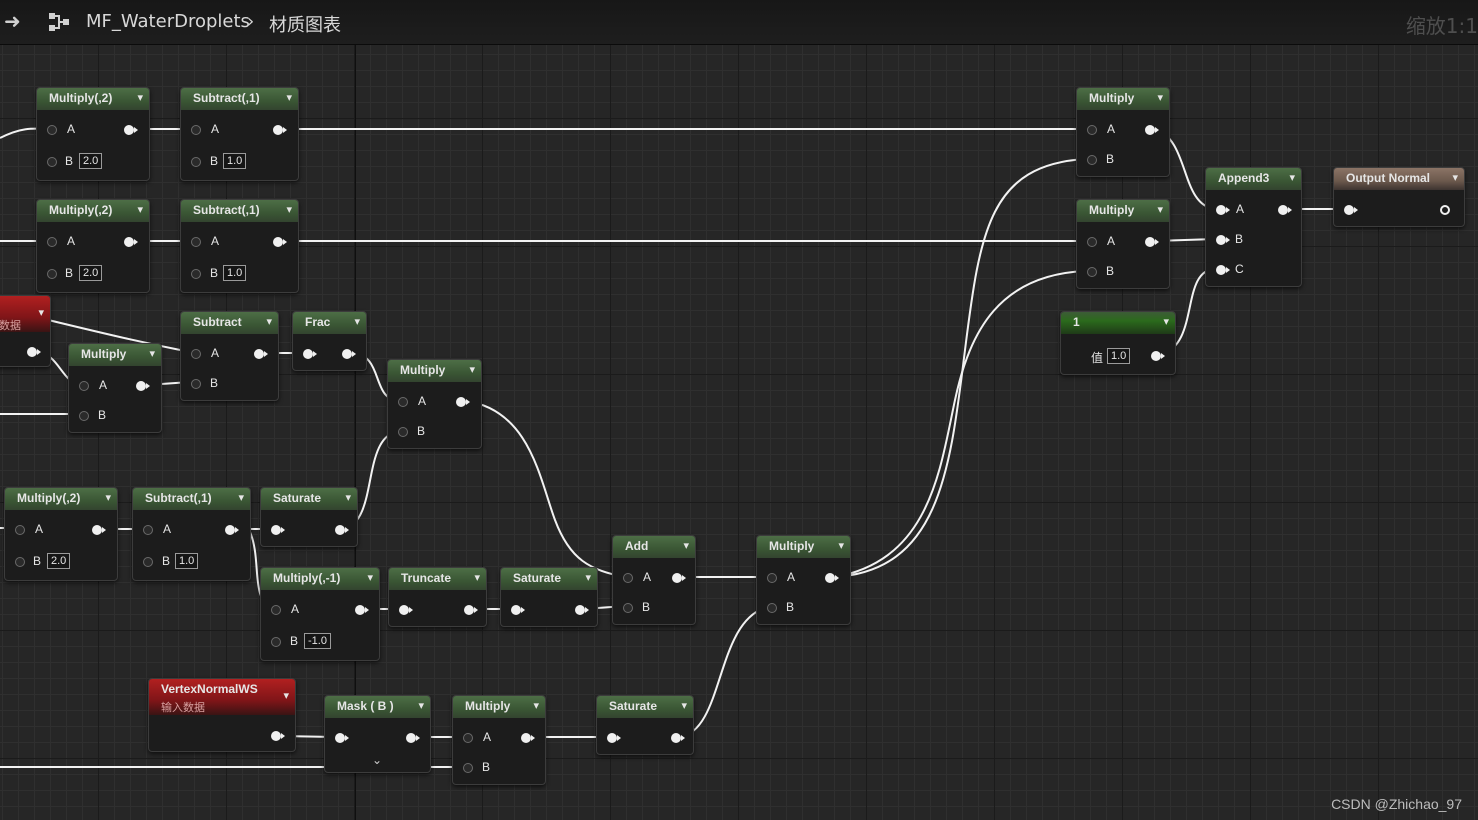  What do you see at coordinates (239, 246) in the screenshot?
I see `node-subtract-1-mid: Subtract(,1) ▾ A B 1.0` at bounding box center [239, 246].